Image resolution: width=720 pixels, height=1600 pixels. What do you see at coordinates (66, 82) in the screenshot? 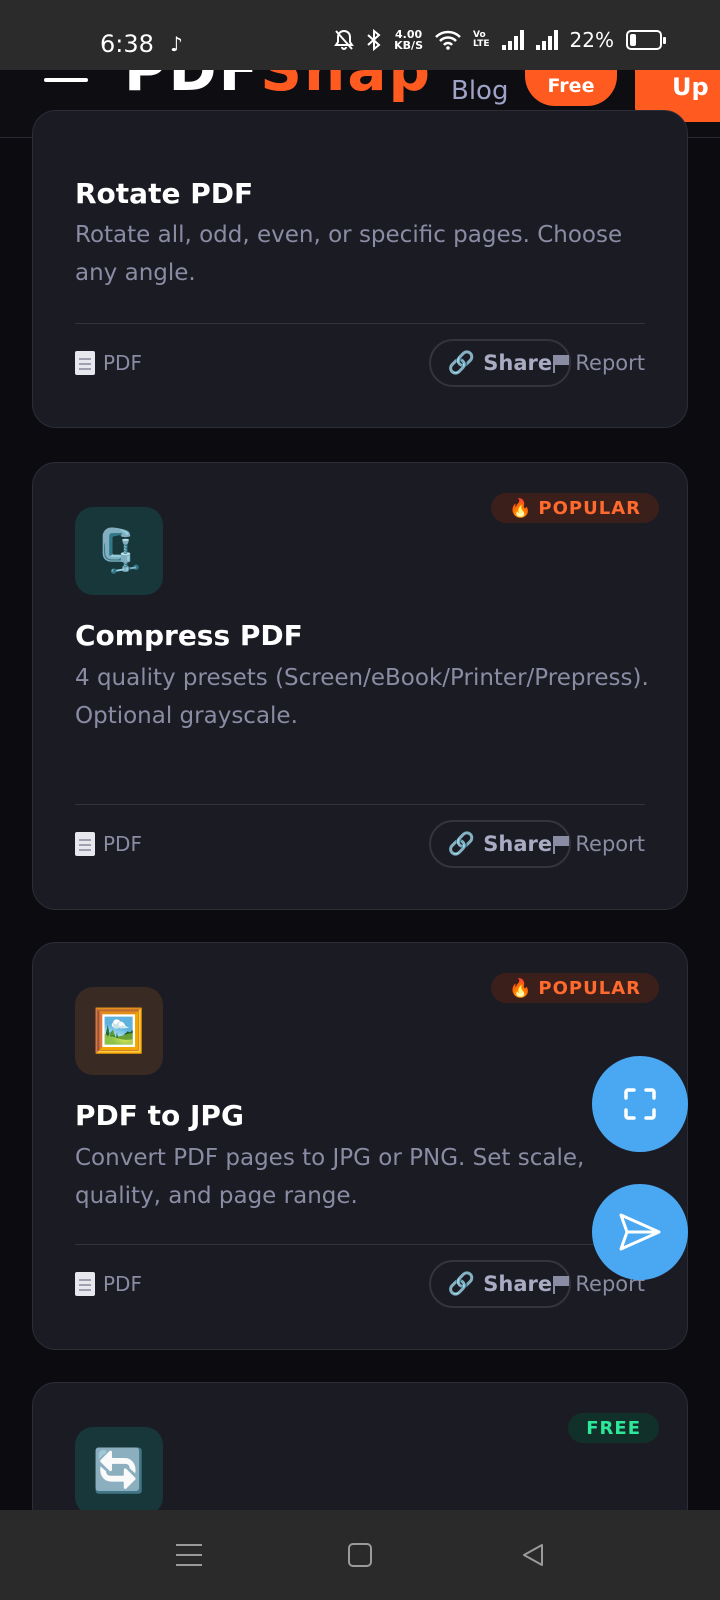
I see `menu-icon` at bounding box center [66, 82].